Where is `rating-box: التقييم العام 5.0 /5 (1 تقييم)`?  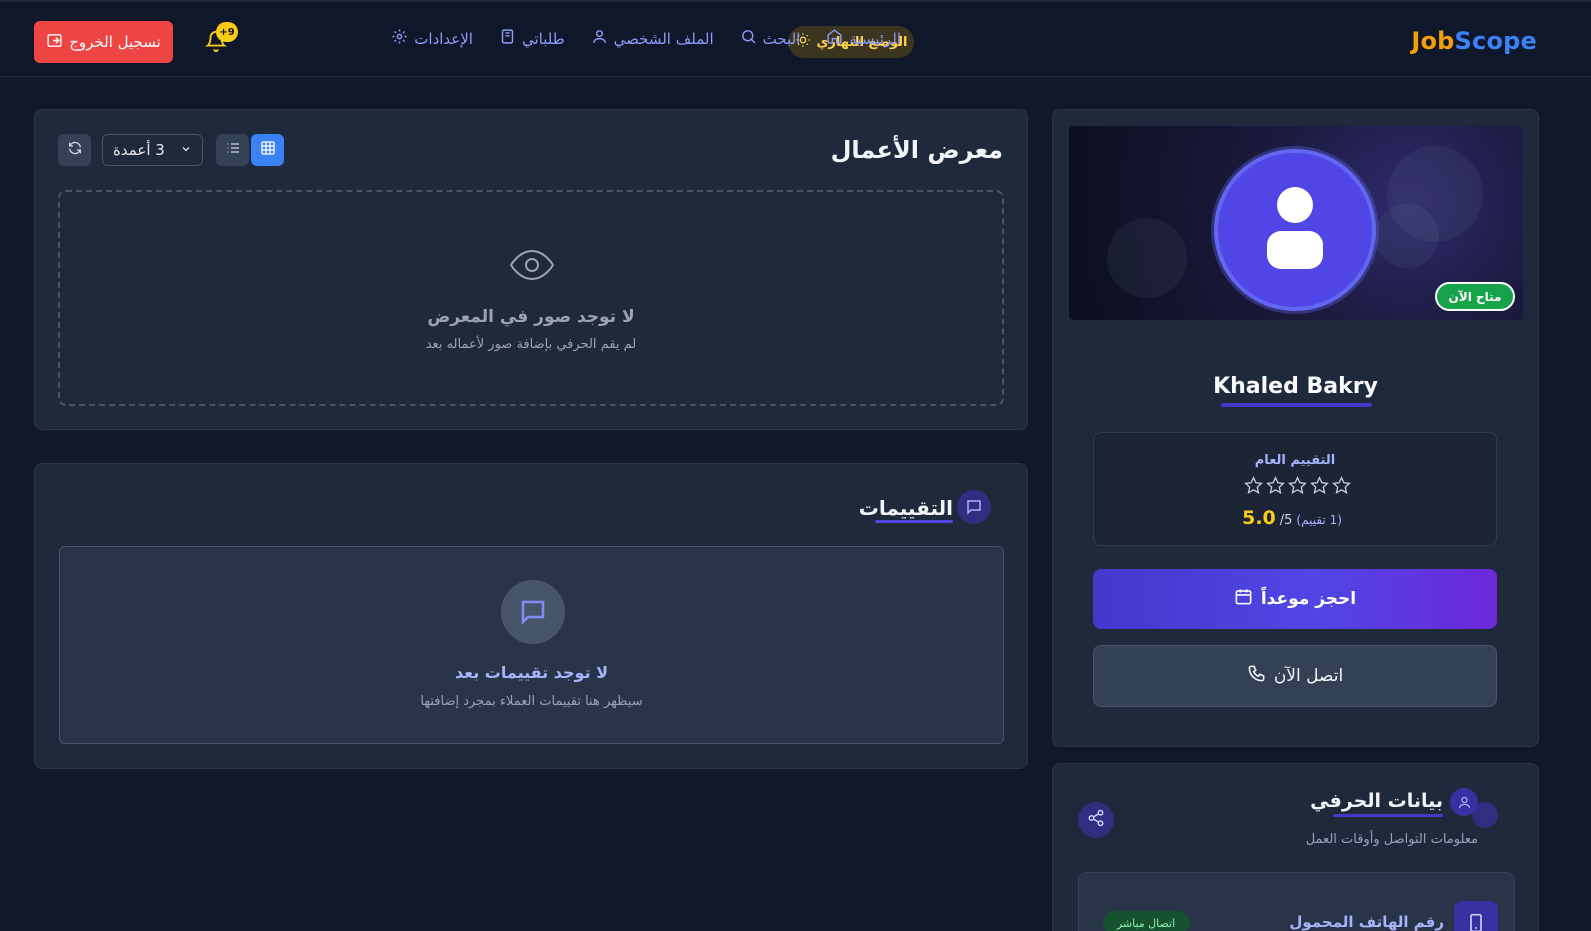 rating-box: التقييم العام 5.0 /5 (1 تقييم) is located at coordinates (1295, 489).